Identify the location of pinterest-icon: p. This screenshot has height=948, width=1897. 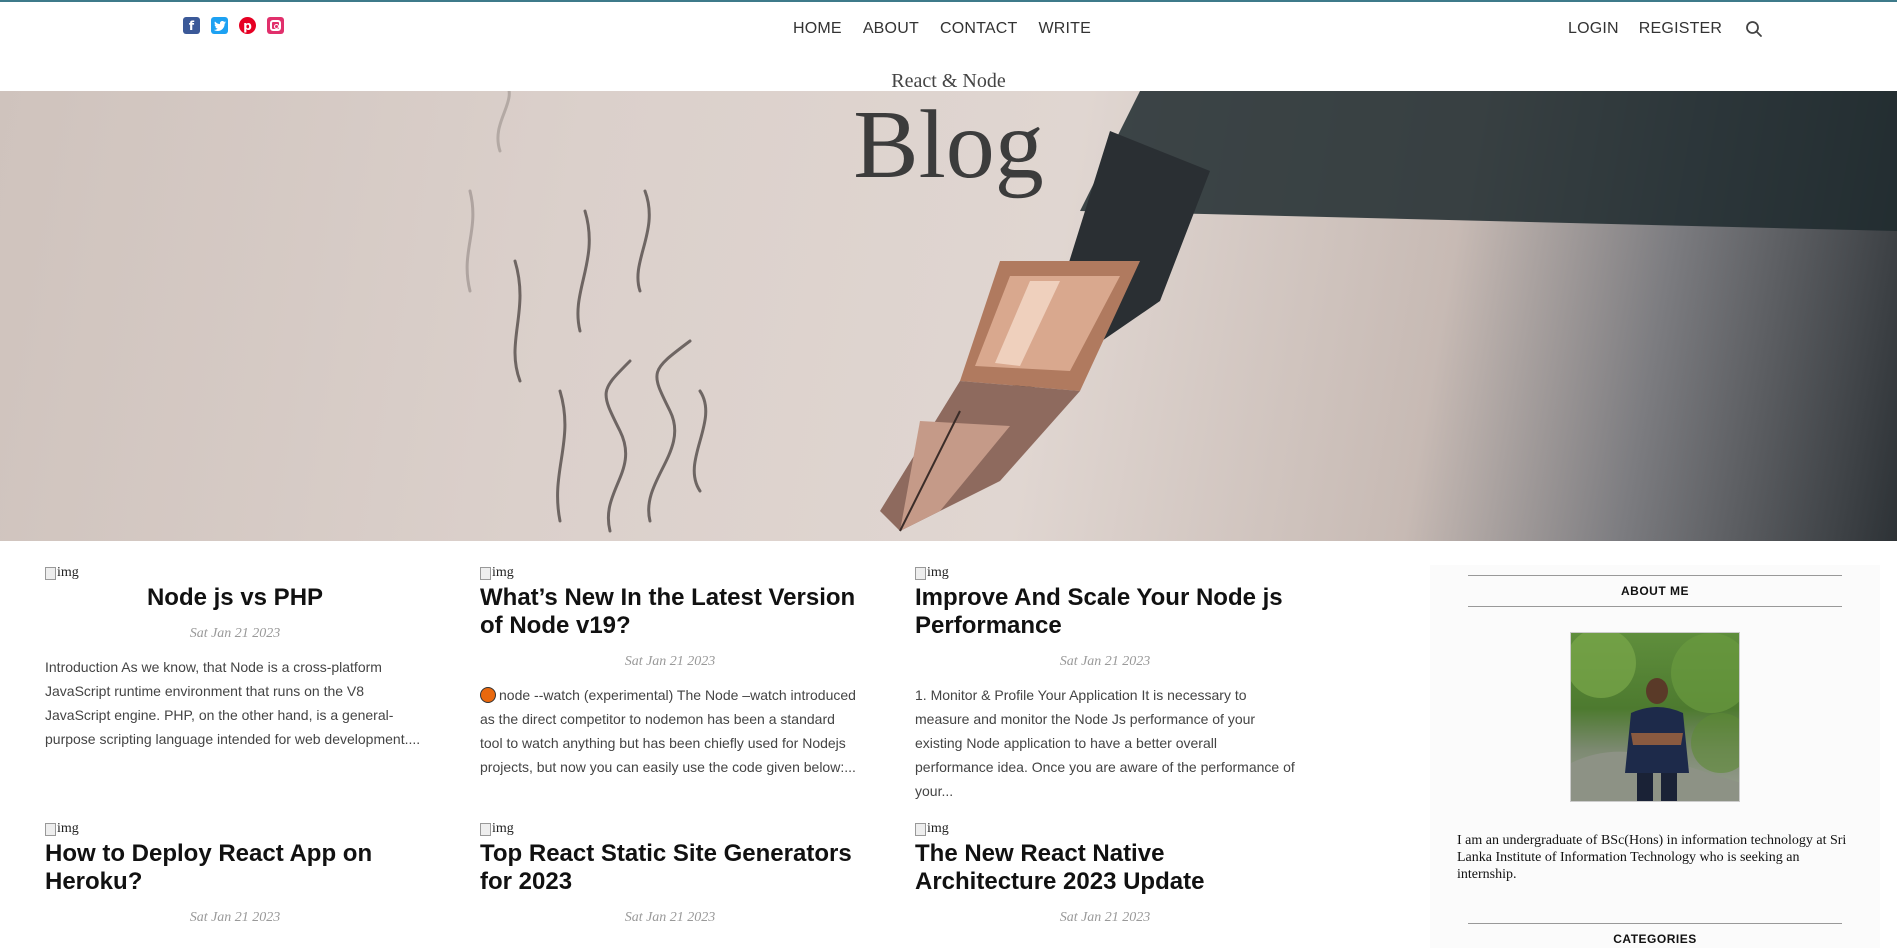
(247, 25).